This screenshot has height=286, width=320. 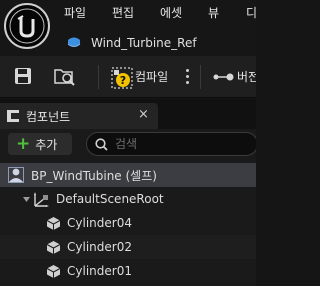 I want to click on compile-icon: ?, so click(x=122, y=78).